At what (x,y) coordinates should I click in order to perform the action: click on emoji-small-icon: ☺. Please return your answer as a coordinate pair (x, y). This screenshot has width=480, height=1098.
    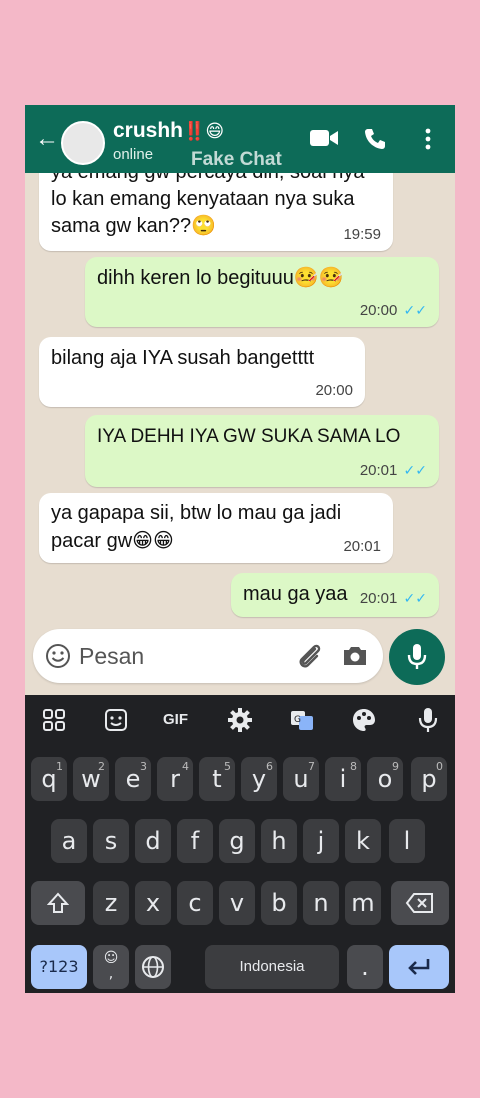
    Looking at the image, I should click on (111, 958).